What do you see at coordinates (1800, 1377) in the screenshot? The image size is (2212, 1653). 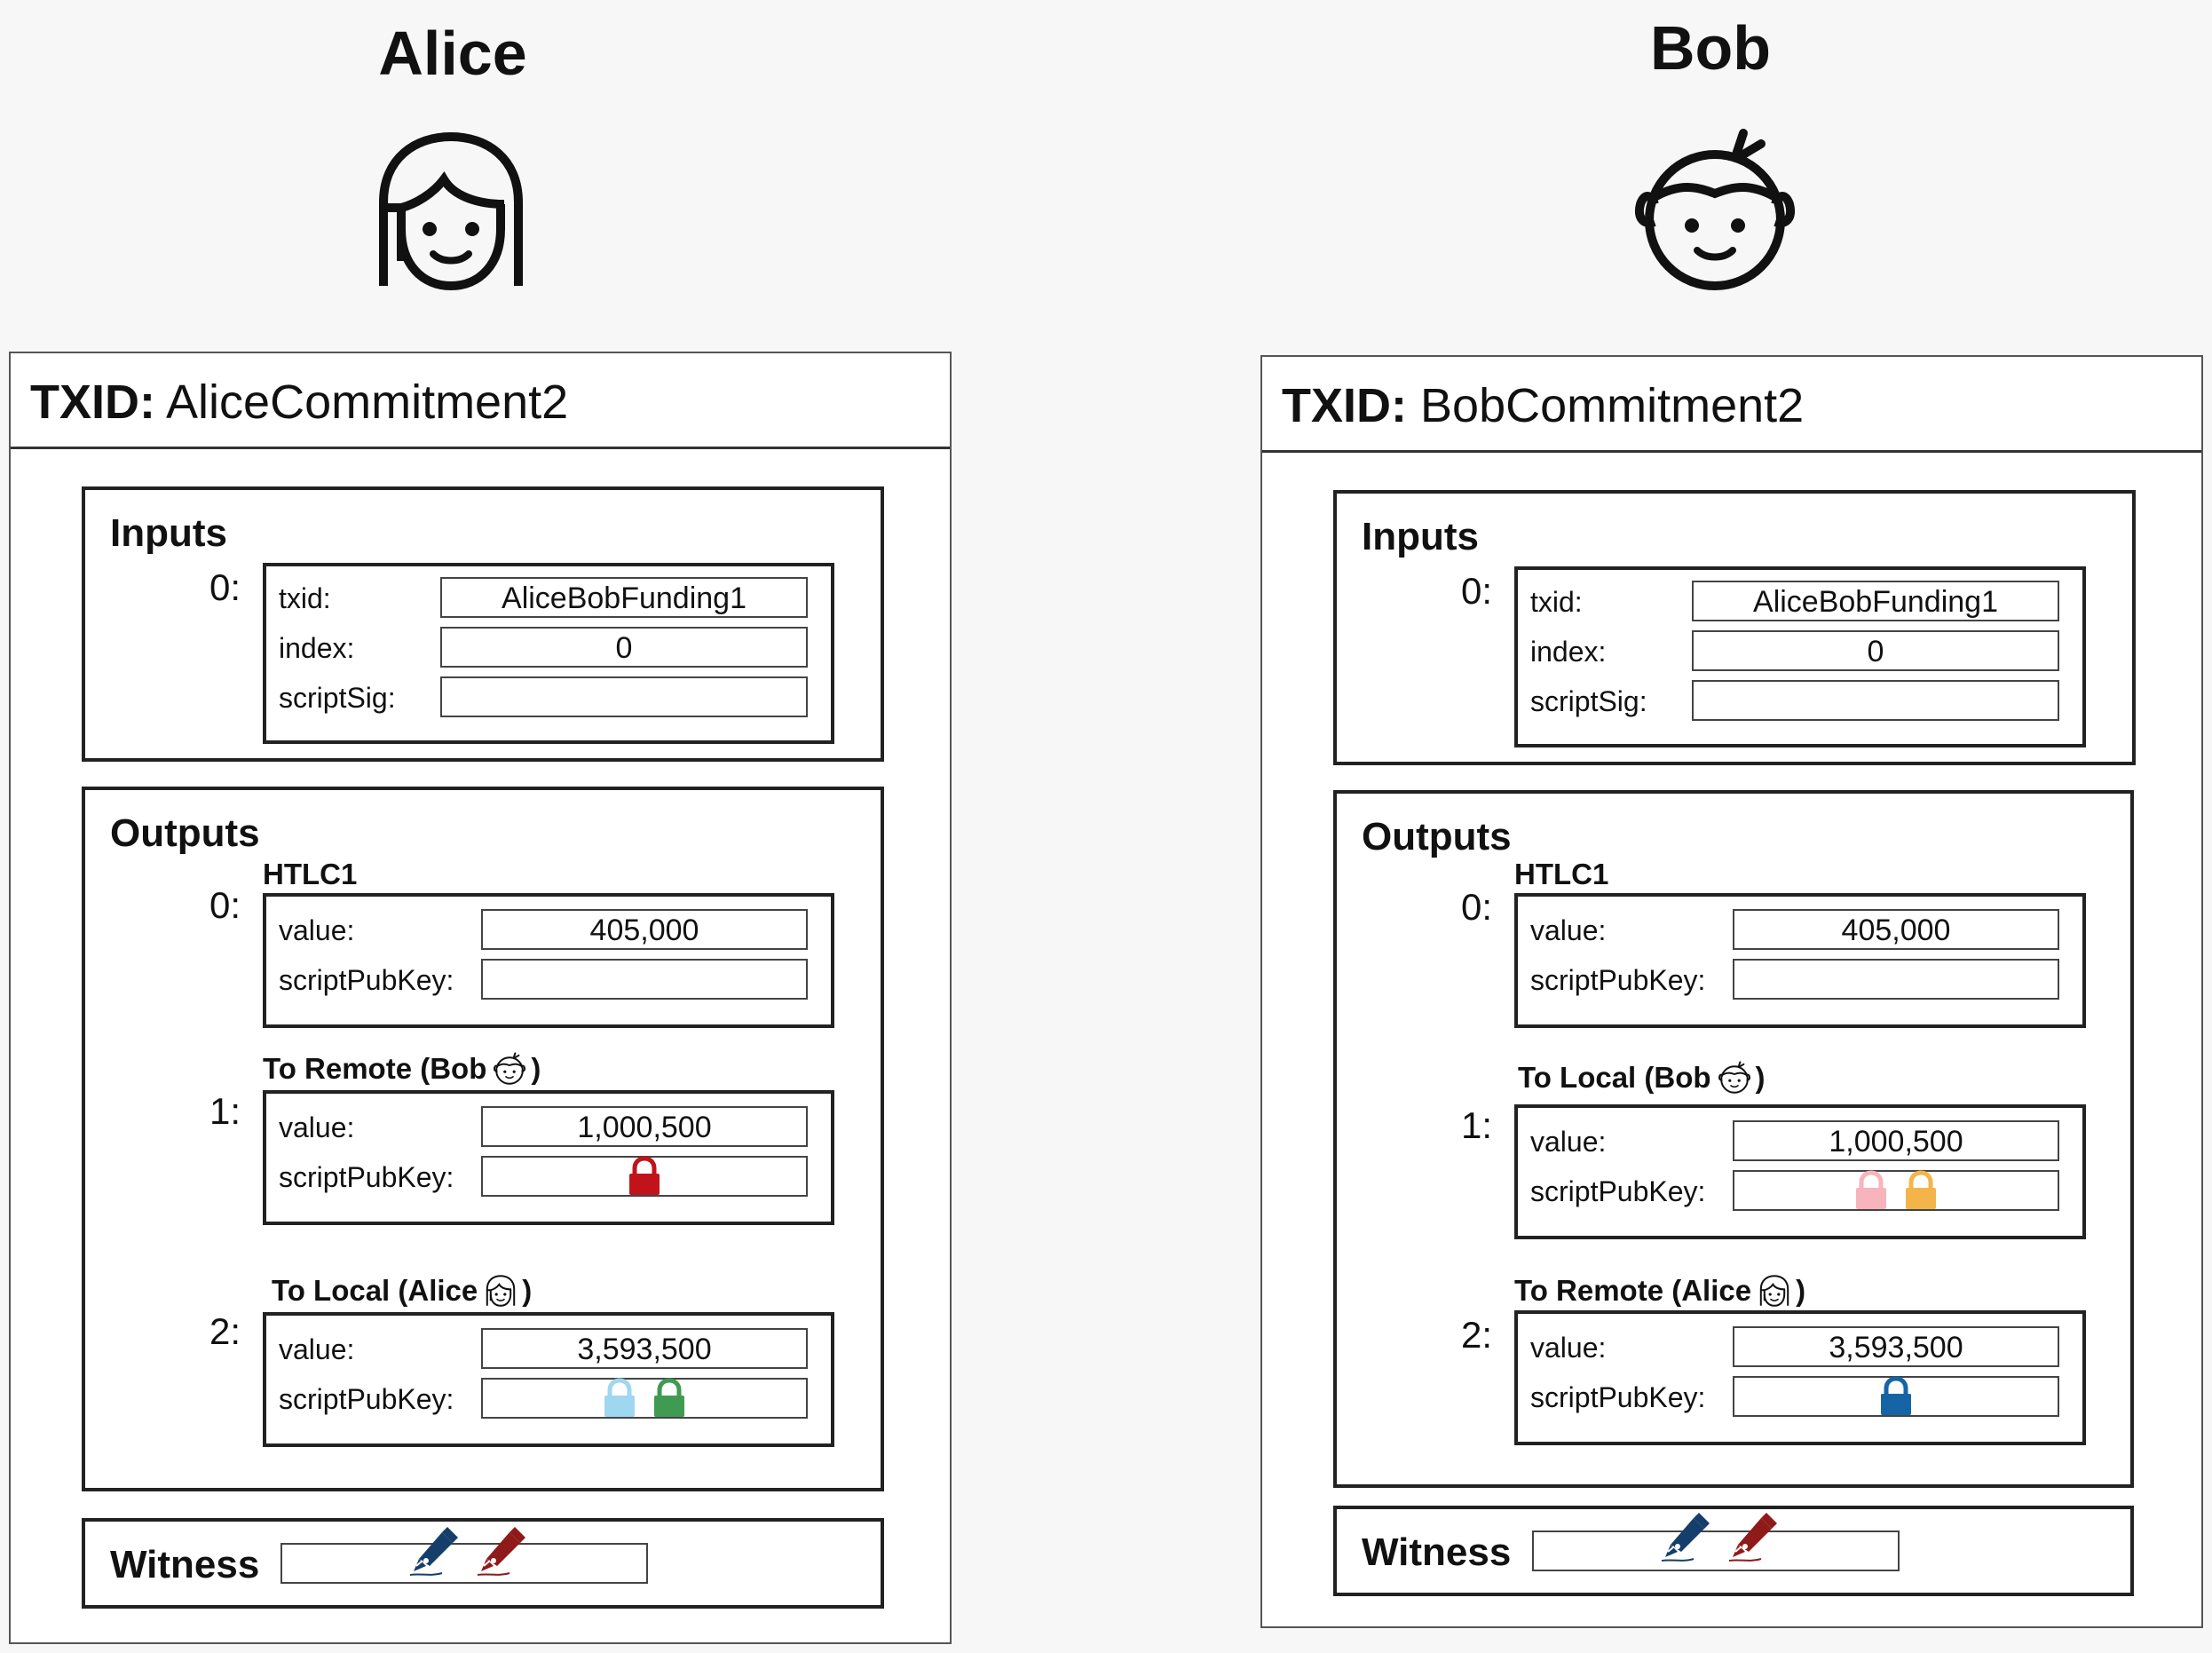 I see `bob-output-2: value: 3,593,500 scriptPubKey:` at bounding box center [1800, 1377].